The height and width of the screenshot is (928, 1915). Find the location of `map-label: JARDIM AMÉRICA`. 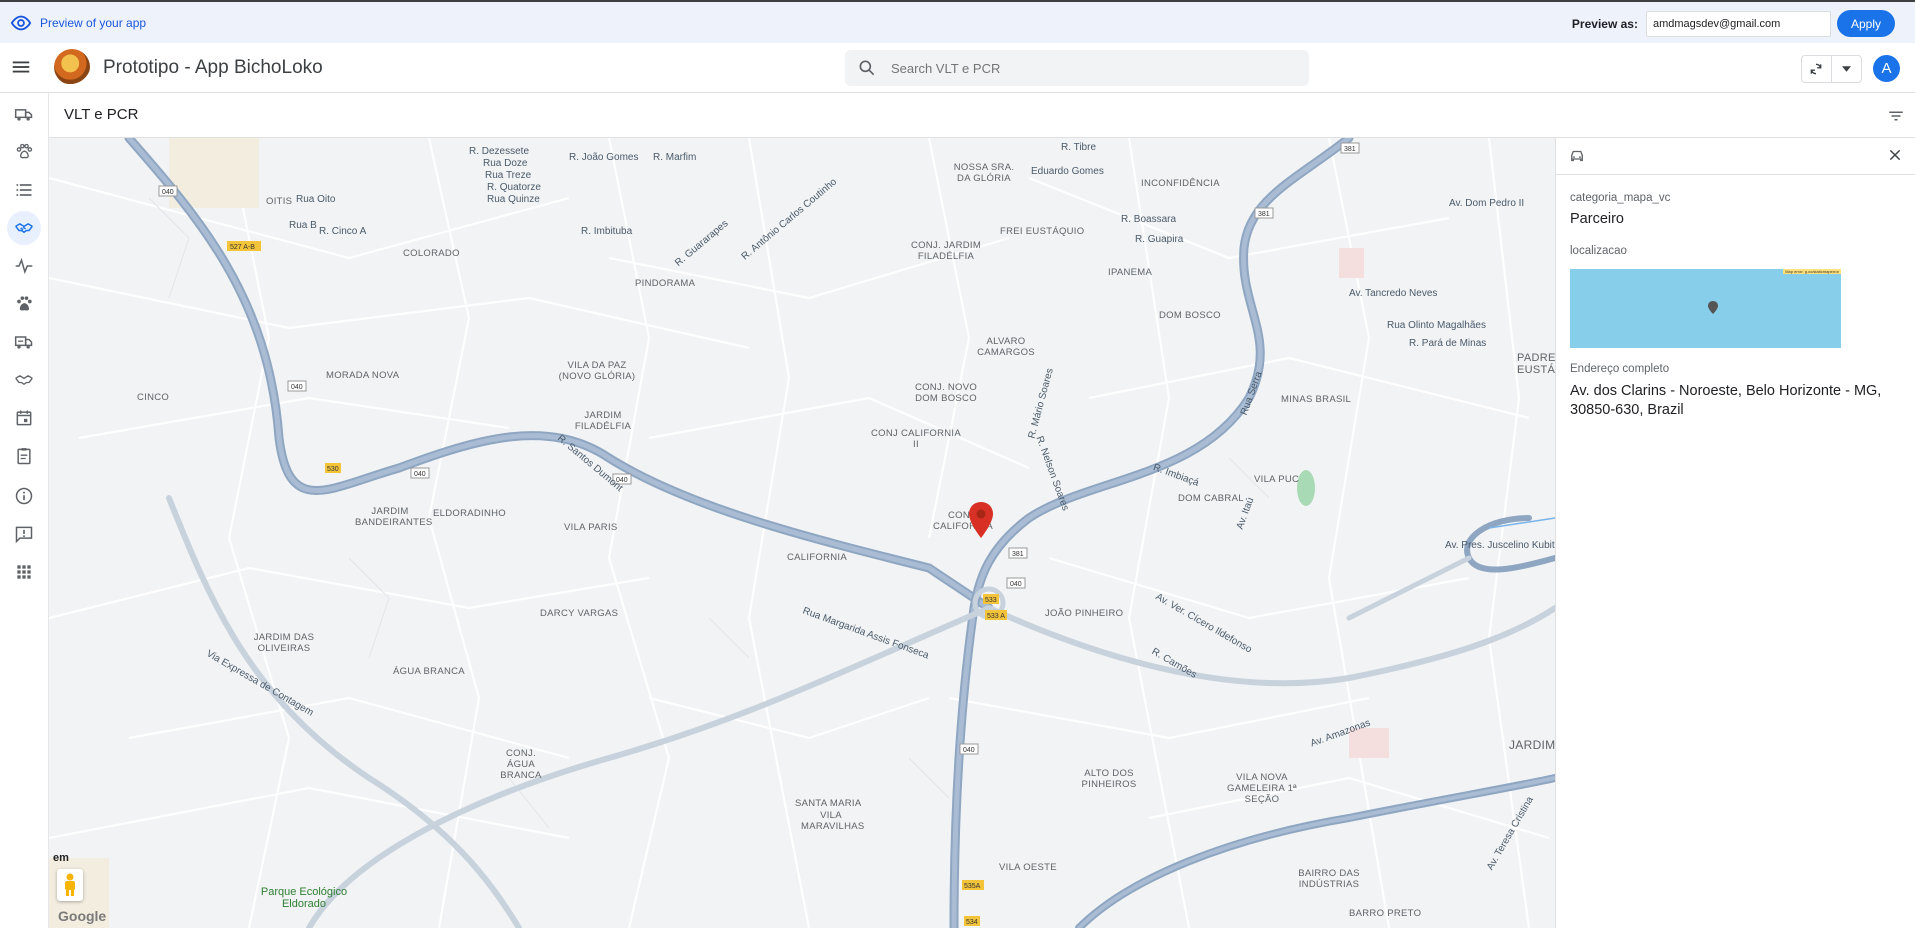

map-label: JARDIM AMÉRICA is located at coordinates (1532, 745).